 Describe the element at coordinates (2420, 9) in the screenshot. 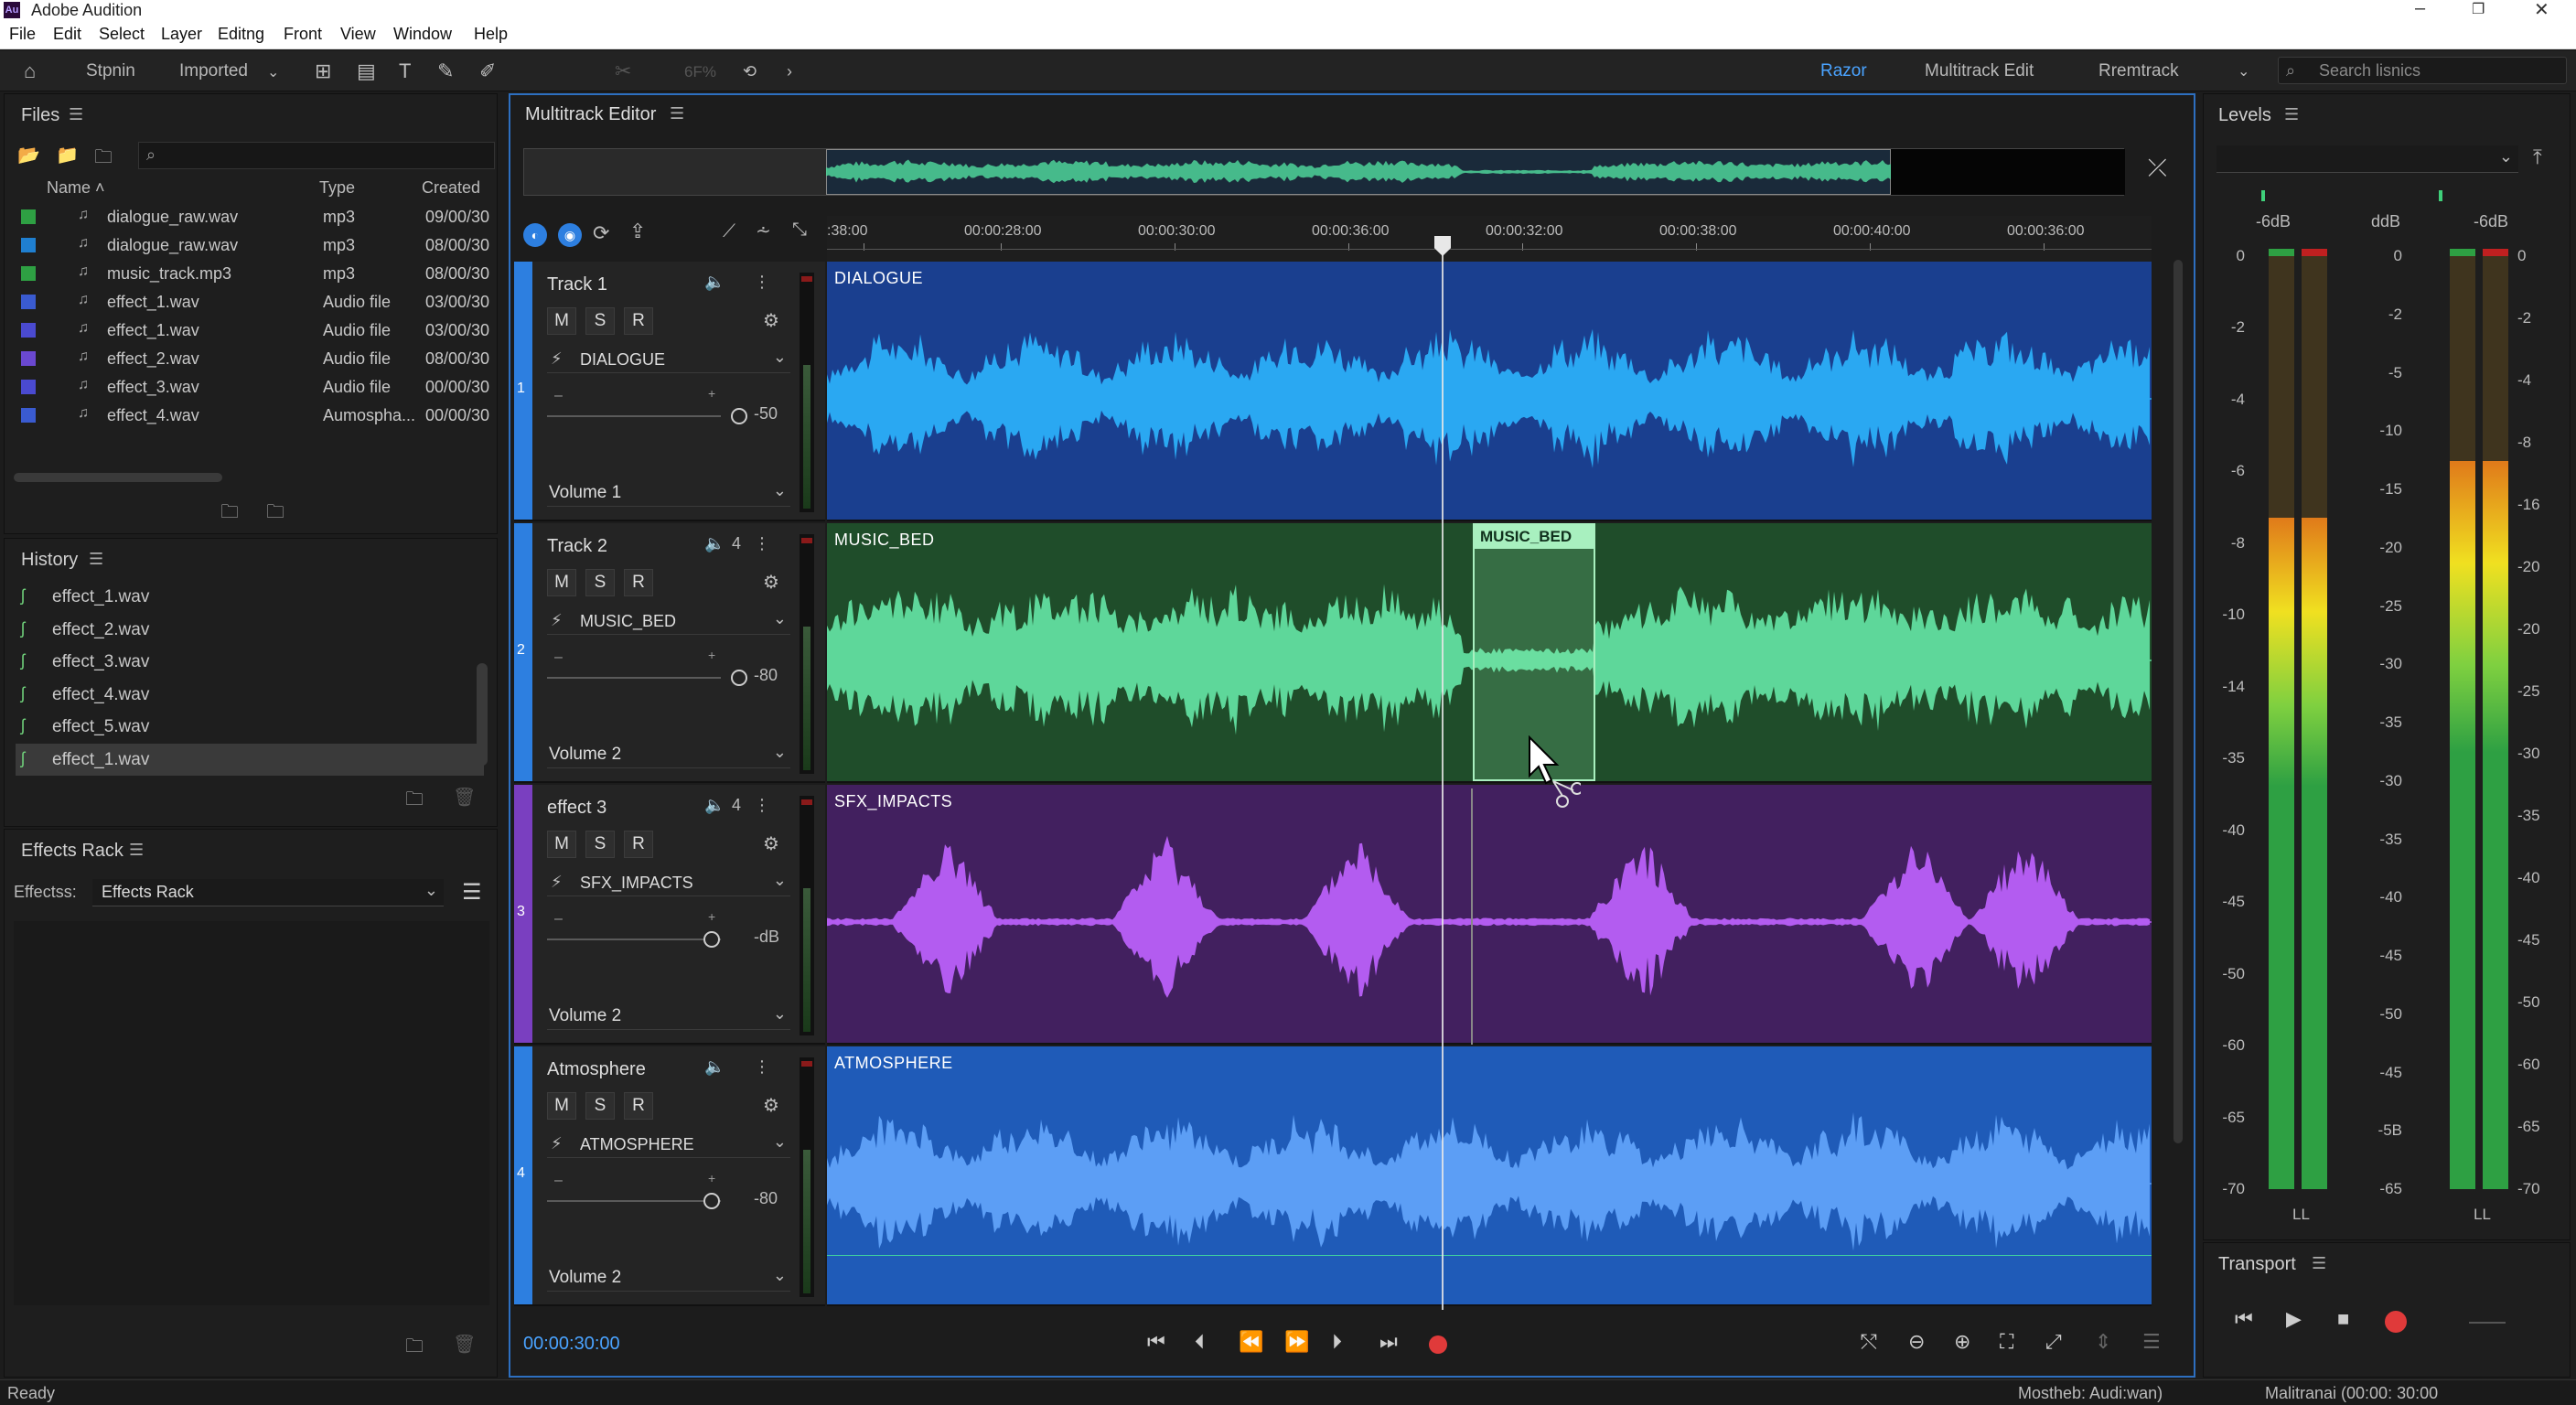

I see `minimize-icon: –` at that location.